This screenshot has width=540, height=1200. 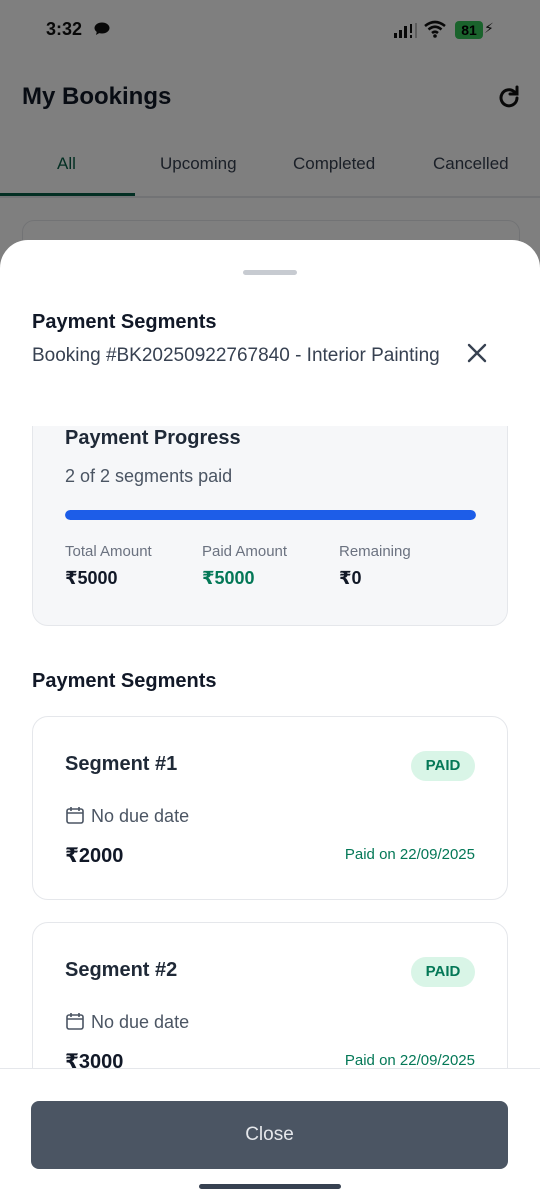 What do you see at coordinates (149, 476) in the screenshot?
I see `progress-summary: 2 of 2 segments paid` at bounding box center [149, 476].